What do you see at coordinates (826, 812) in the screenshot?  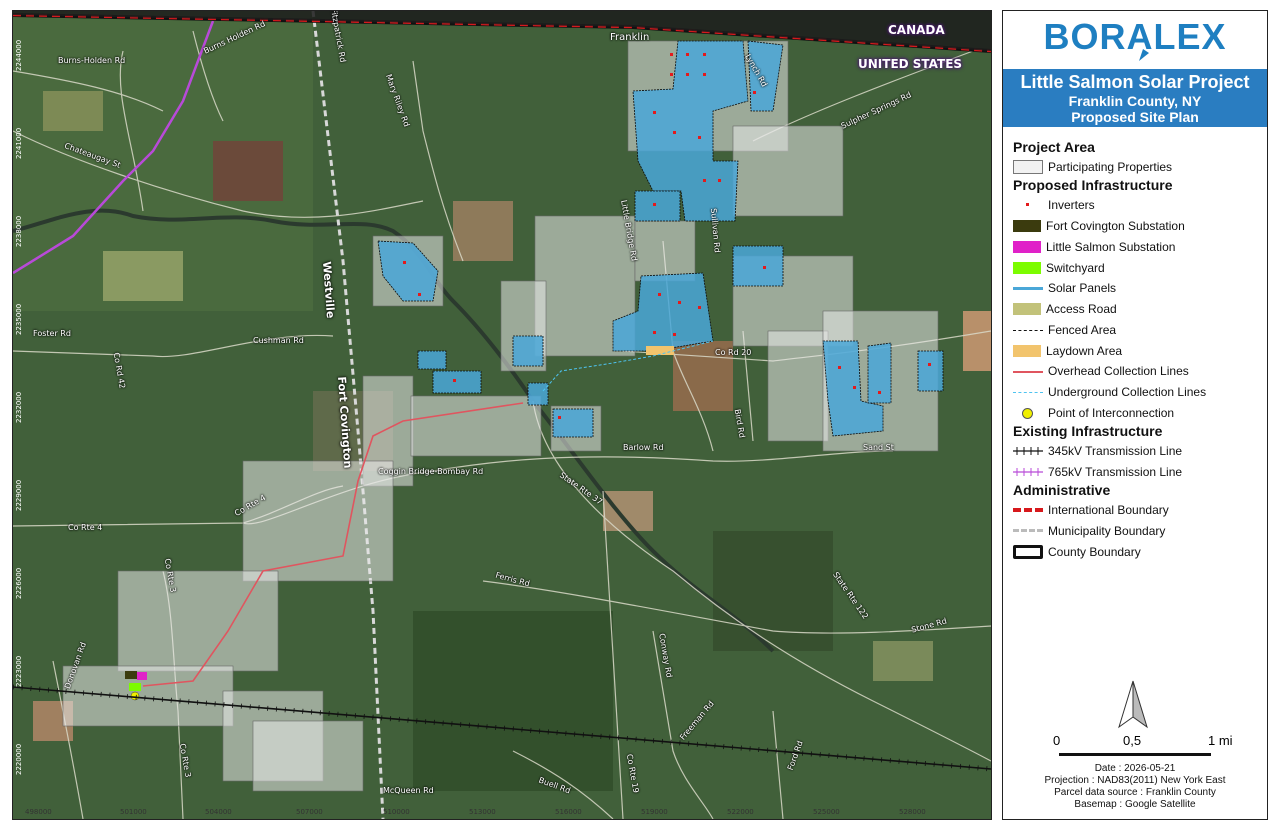 I see `x-tick-label: 525000` at bounding box center [826, 812].